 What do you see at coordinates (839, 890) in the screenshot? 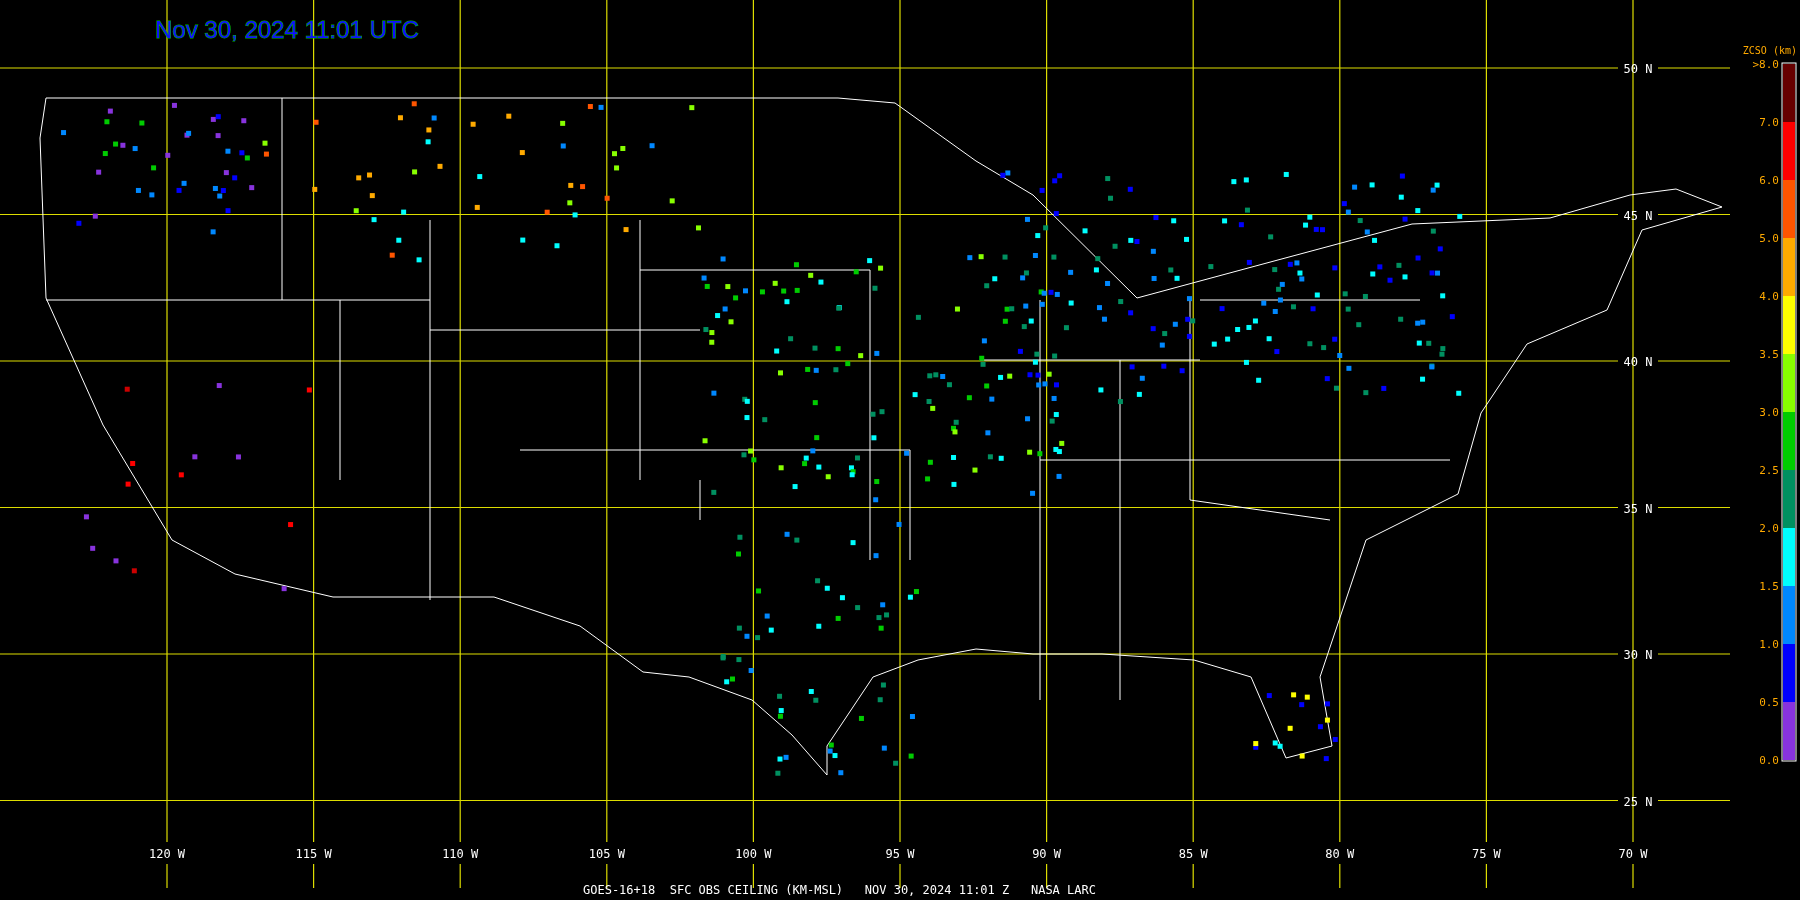
I see `footer-caption: GOES-16+18 SFC OBS CEILING (KM-MSL) NOV 30, 2024 11:01 Z NASA LARC` at bounding box center [839, 890].